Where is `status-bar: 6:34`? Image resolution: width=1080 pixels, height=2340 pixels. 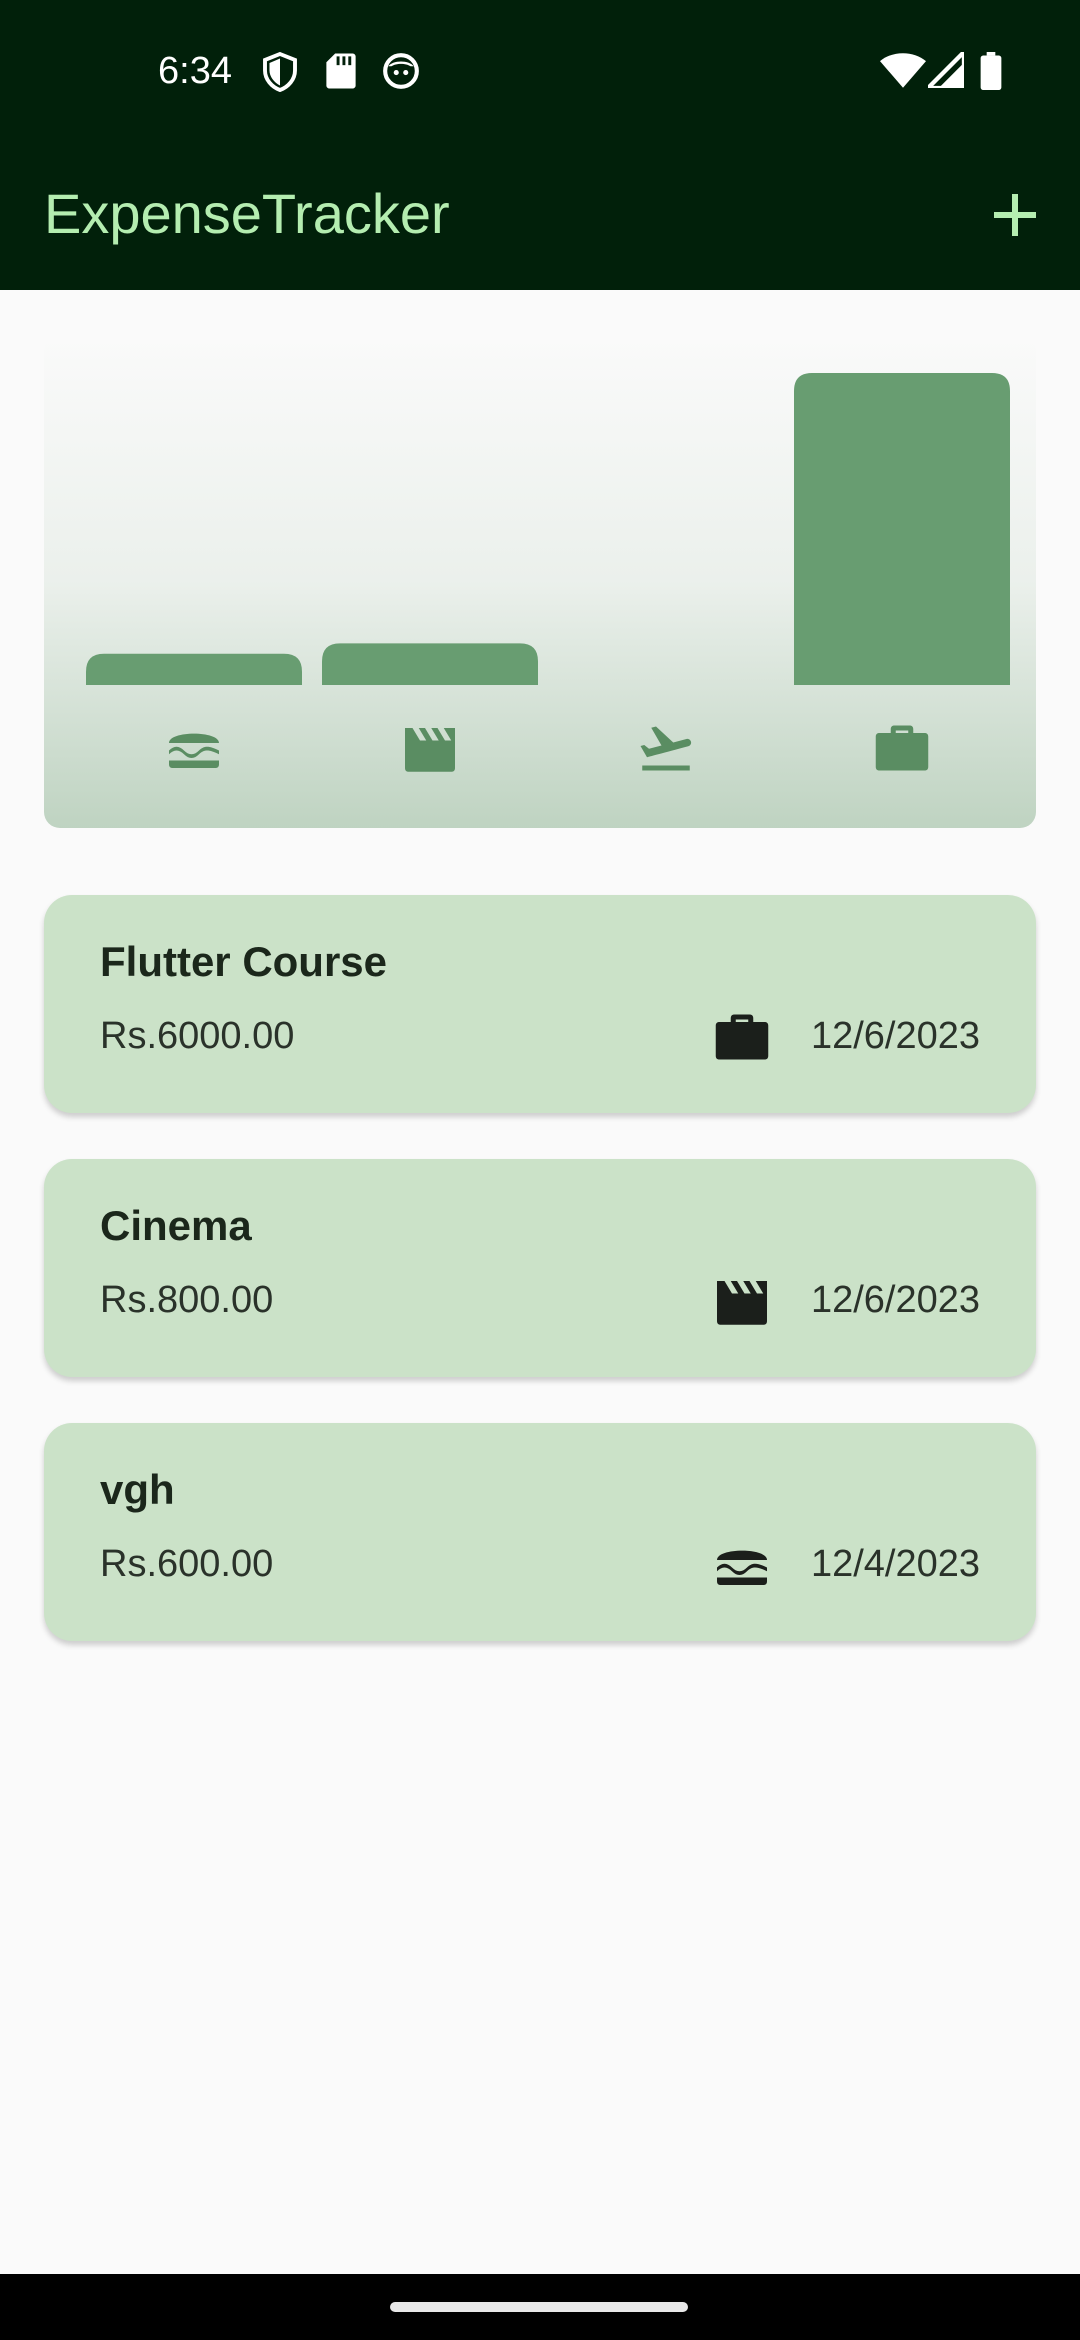 status-bar: 6:34 is located at coordinates (540, 70).